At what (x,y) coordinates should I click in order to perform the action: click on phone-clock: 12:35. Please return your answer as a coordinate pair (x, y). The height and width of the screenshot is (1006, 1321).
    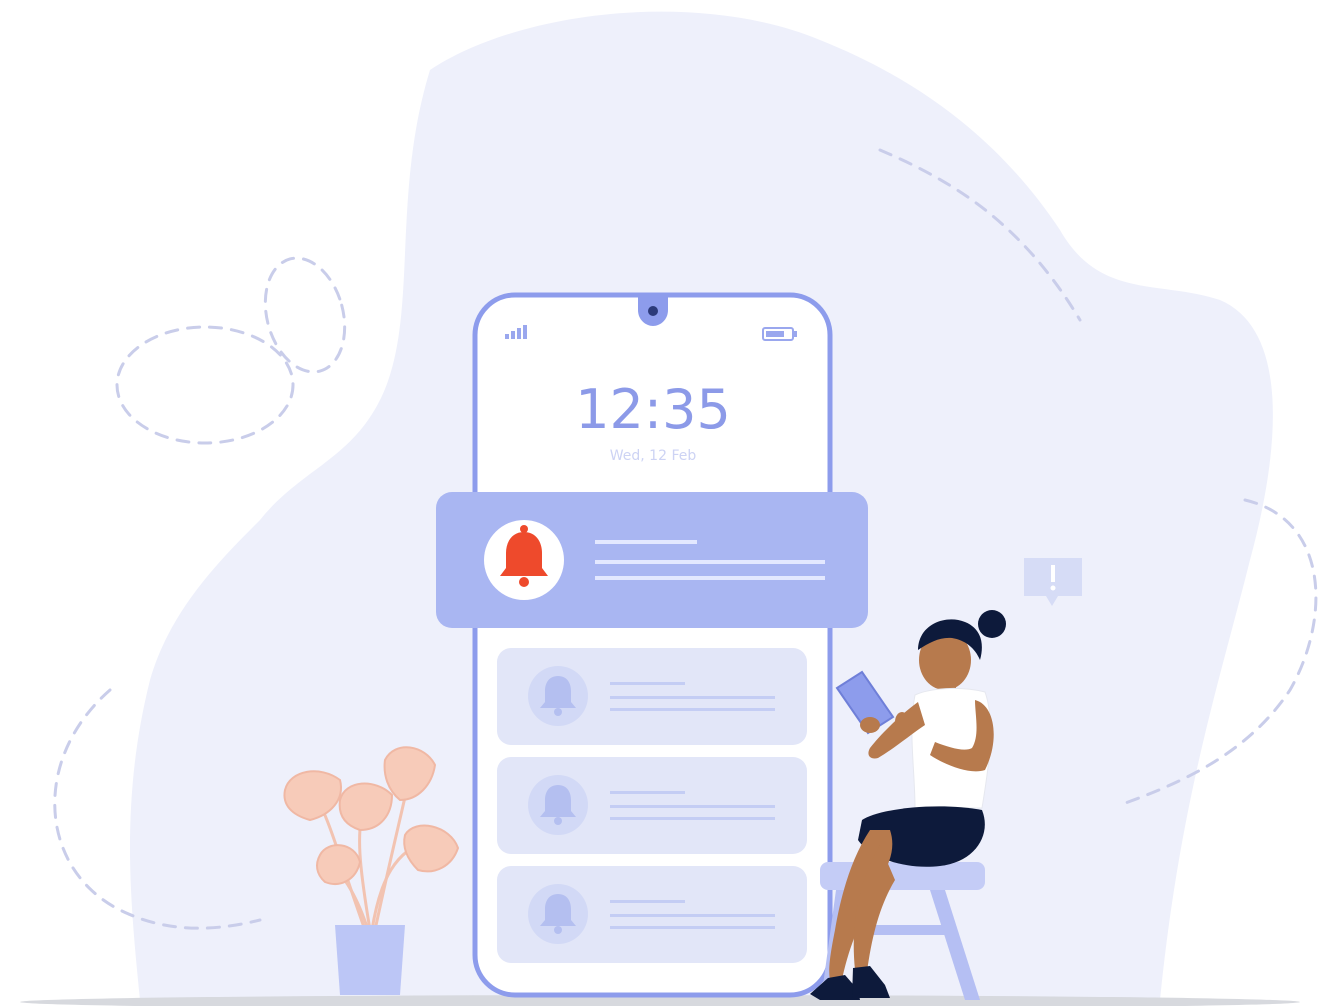
    Looking at the image, I should click on (653, 409).